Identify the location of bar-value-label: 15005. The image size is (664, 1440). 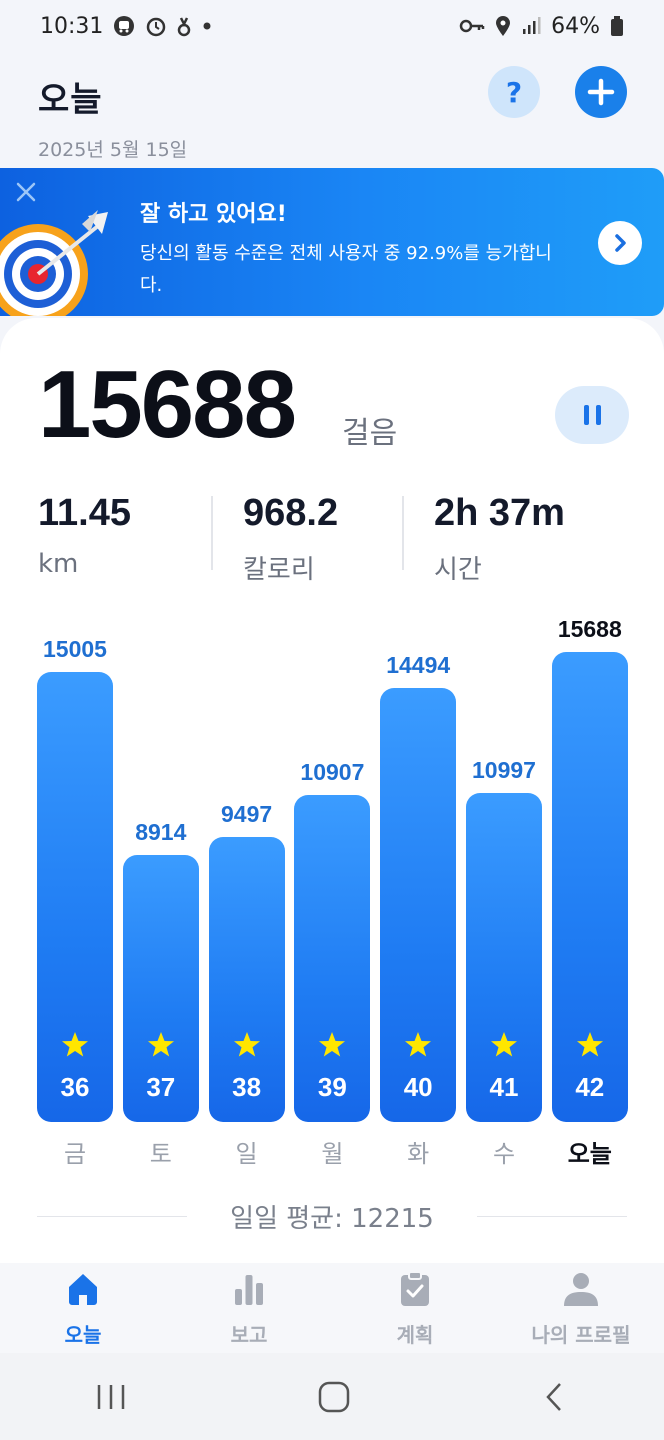
(75, 649).